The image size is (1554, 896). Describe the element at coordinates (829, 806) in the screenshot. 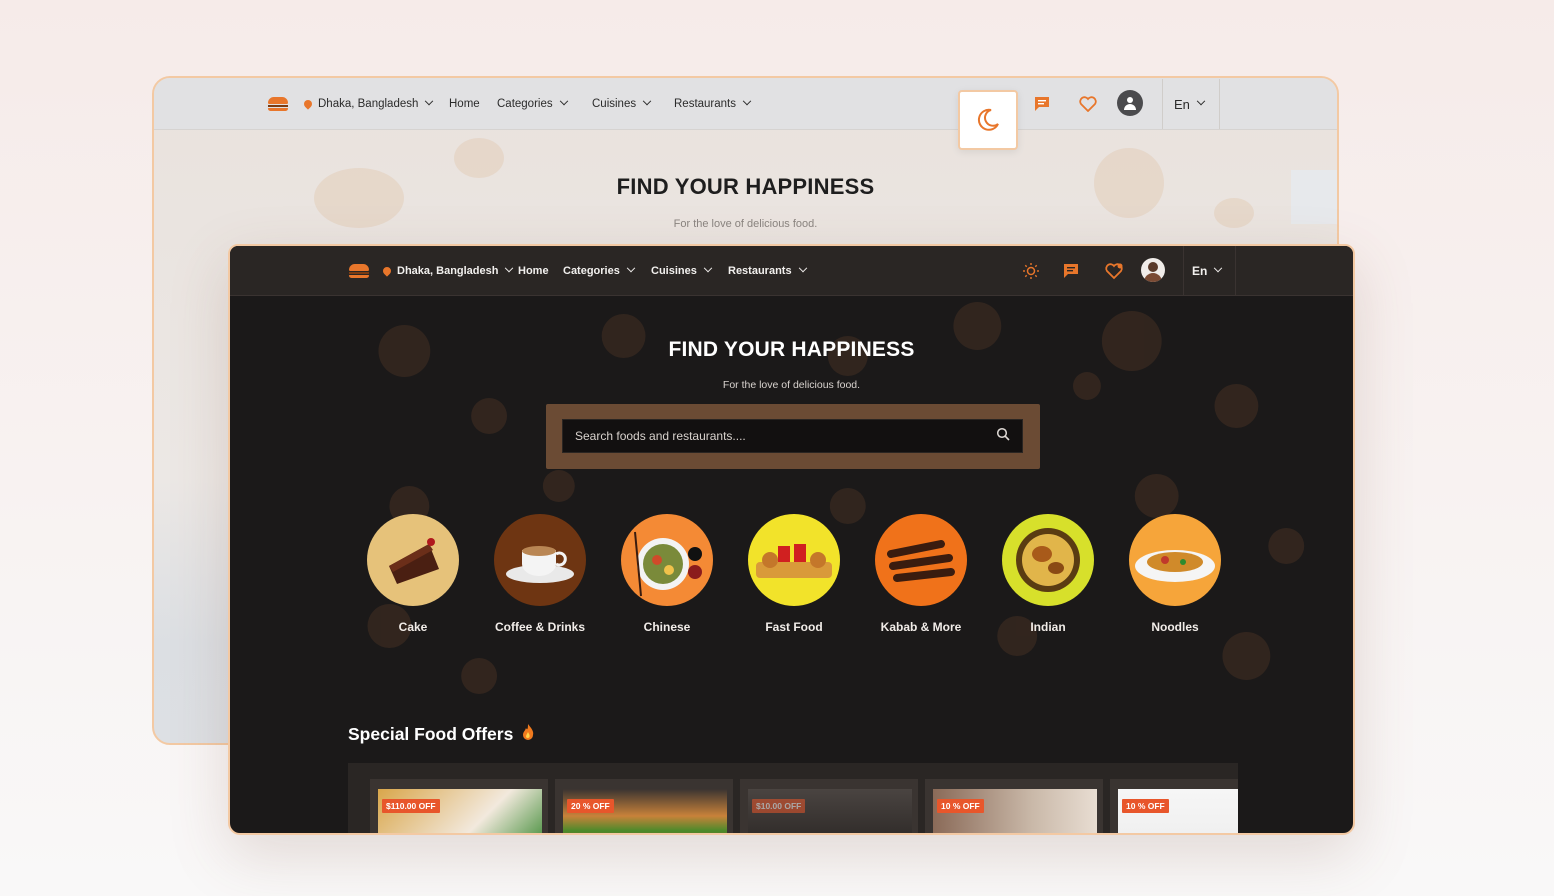

I see `offer-card: $10.00 OFF` at that location.